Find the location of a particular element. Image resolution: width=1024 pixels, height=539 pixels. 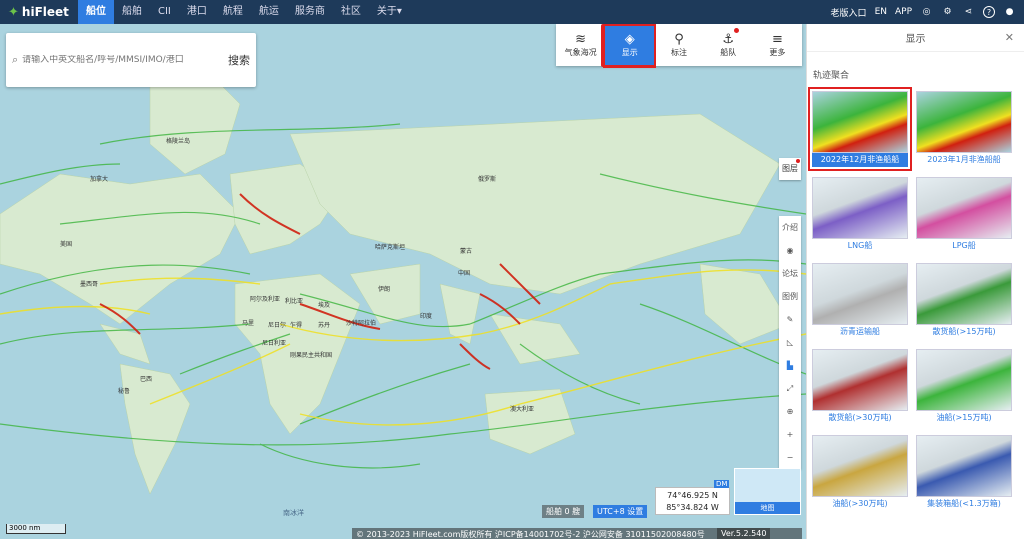

fleet-button: ⚓ 船队 is located at coordinates (728, 45).